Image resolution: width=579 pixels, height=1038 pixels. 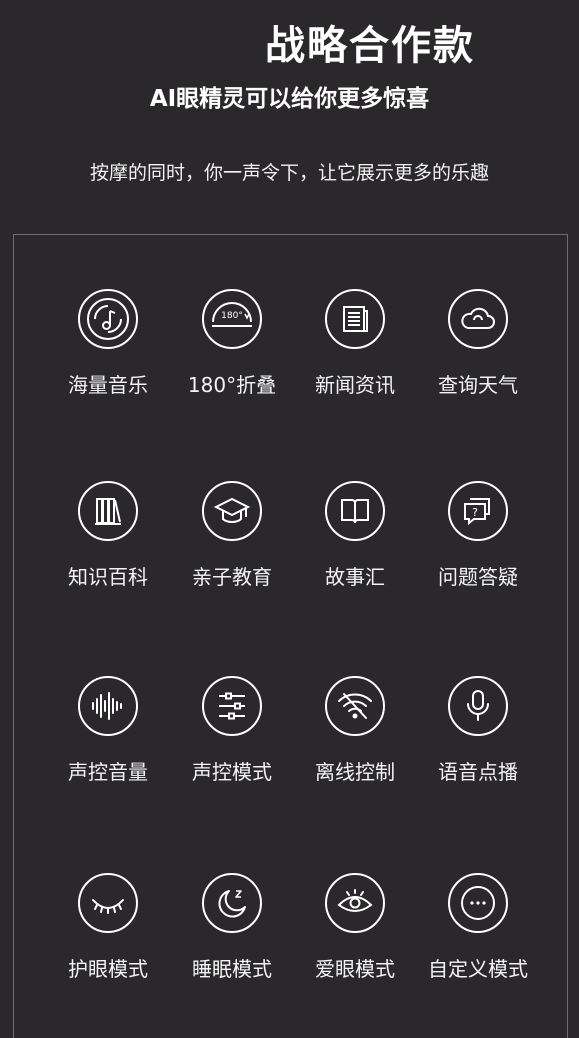 What do you see at coordinates (232, 550) in the screenshot?
I see `feature-education: 亲子教育` at bounding box center [232, 550].